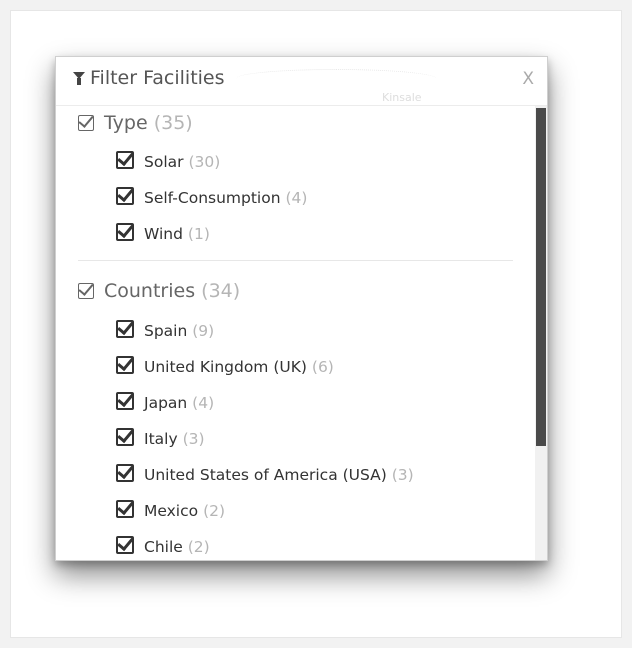 The width and height of the screenshot is (632, 648). What do you see at coordinates (541, 277) in the screenshot?
I see `scrollbar-thumb` at bounding box center [541, 277].